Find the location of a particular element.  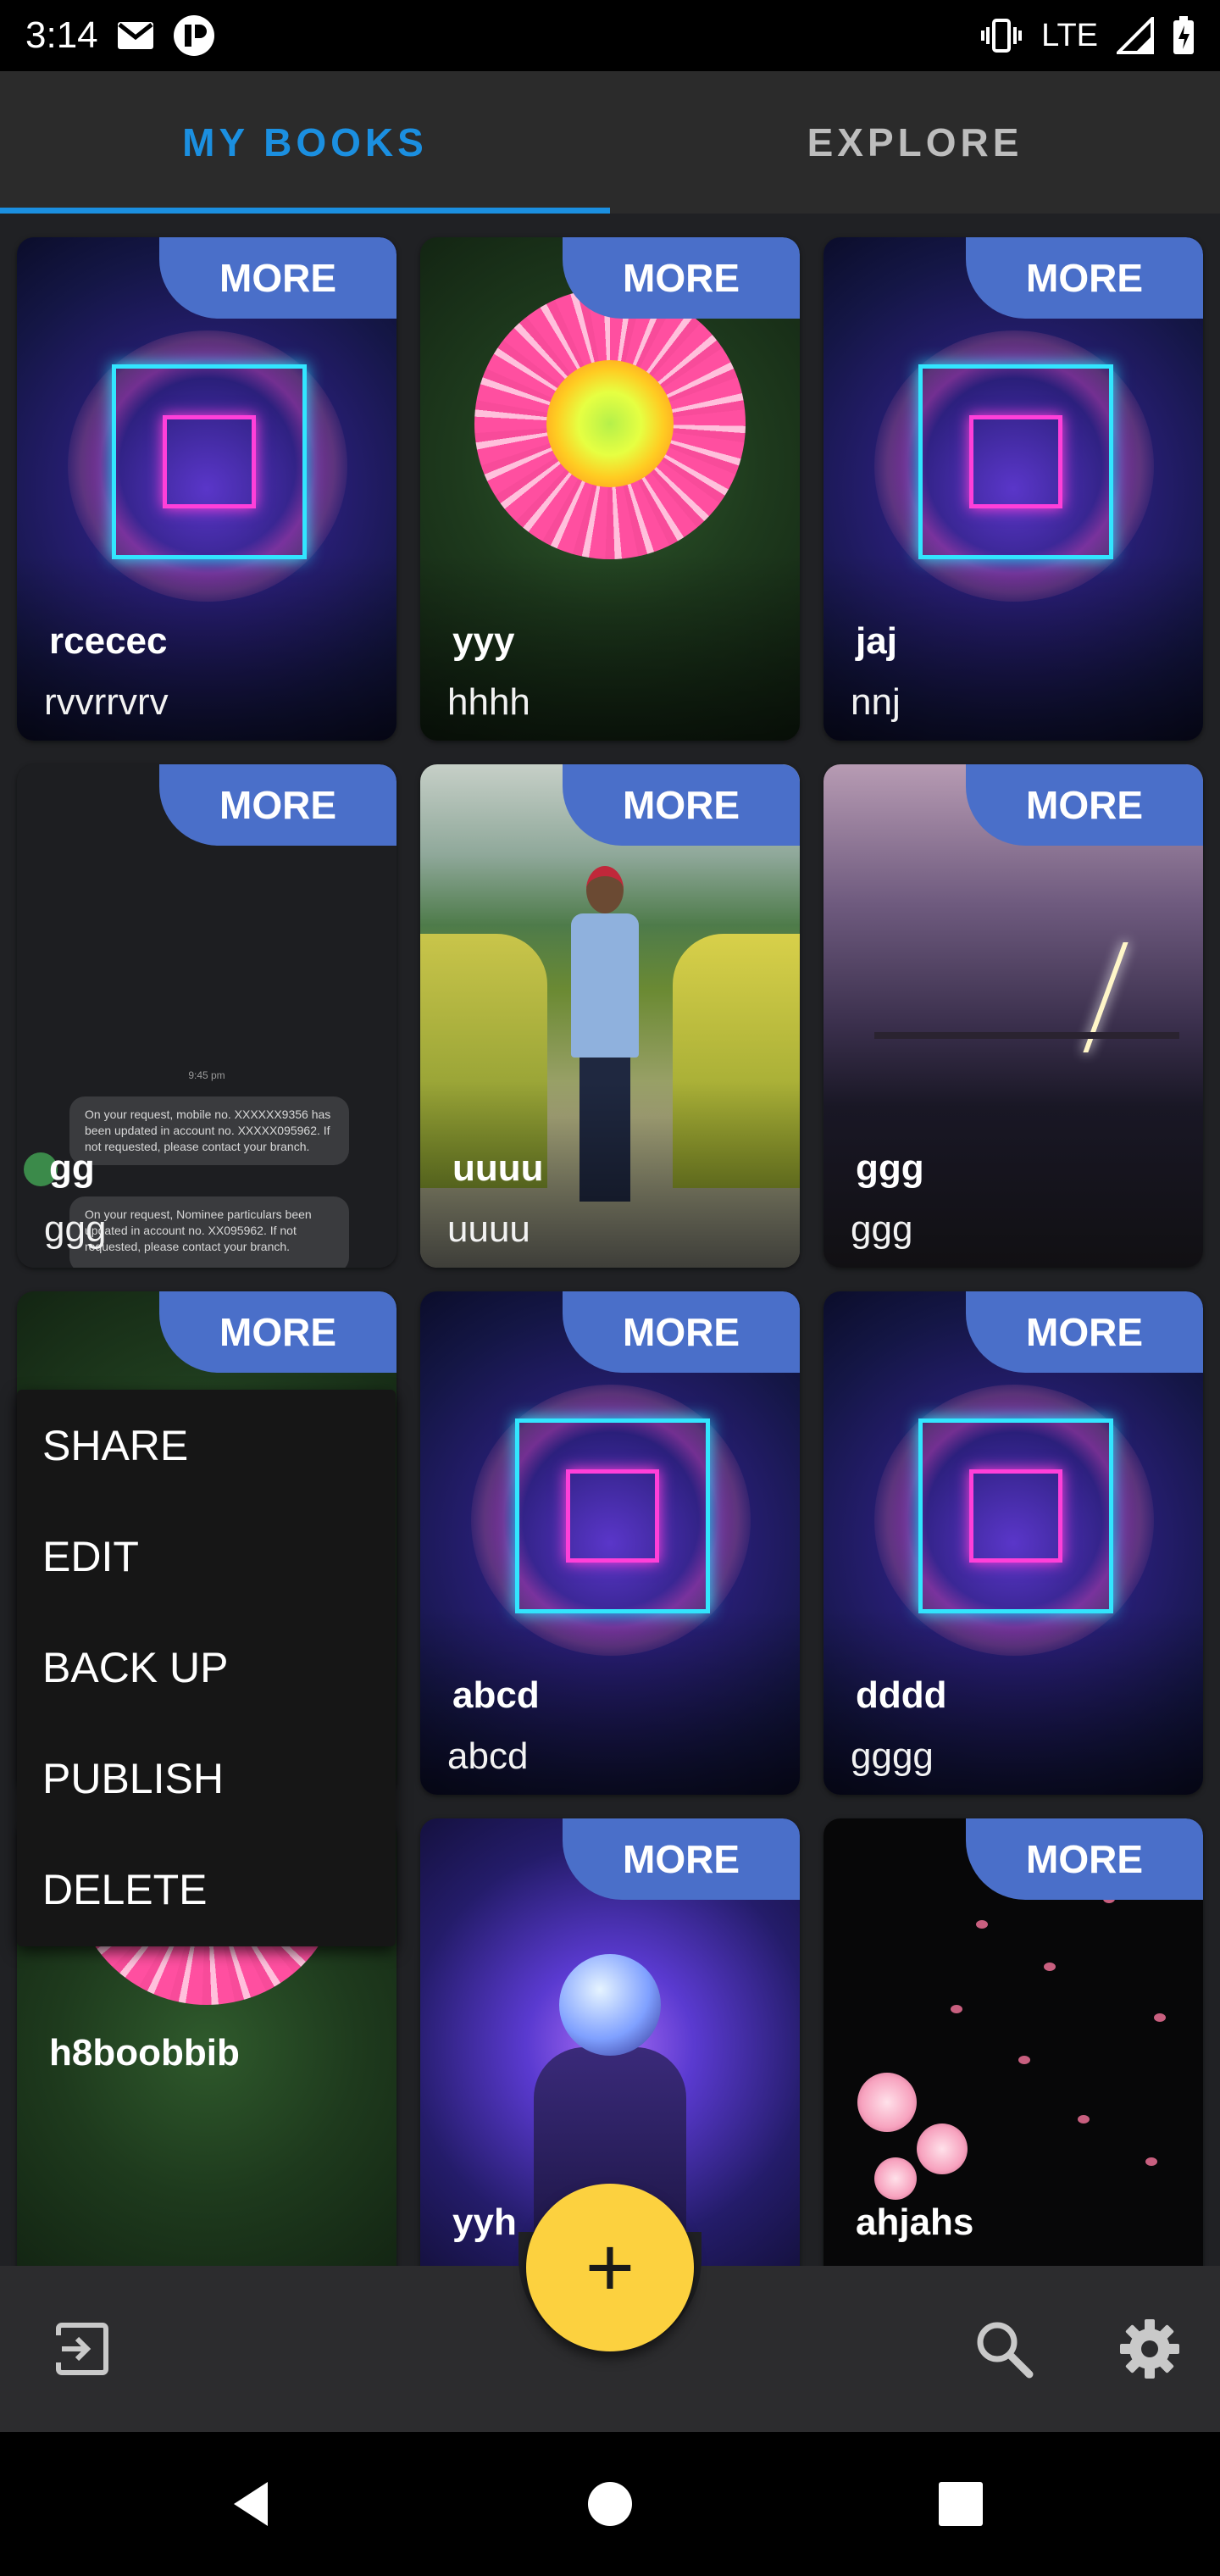

book-subtitle: rvvrrvrv is located at coordinates (106, 702).